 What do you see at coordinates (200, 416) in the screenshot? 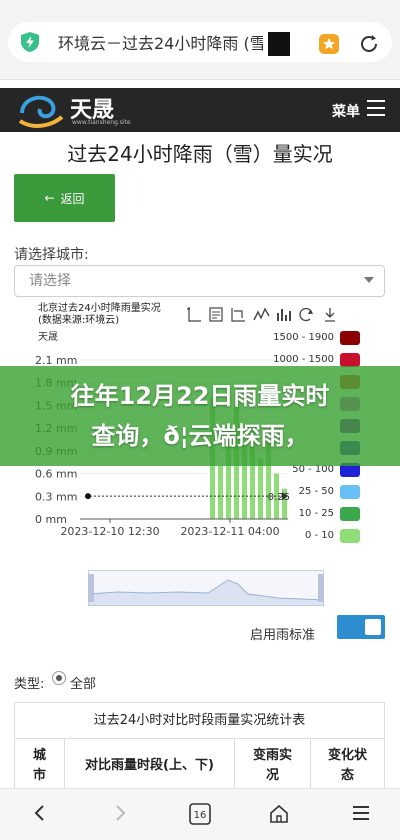
I see `banner-title: 往年12月22日雨量实时 查询，ð¦云端探雨，` at bounding box center [200, 416].